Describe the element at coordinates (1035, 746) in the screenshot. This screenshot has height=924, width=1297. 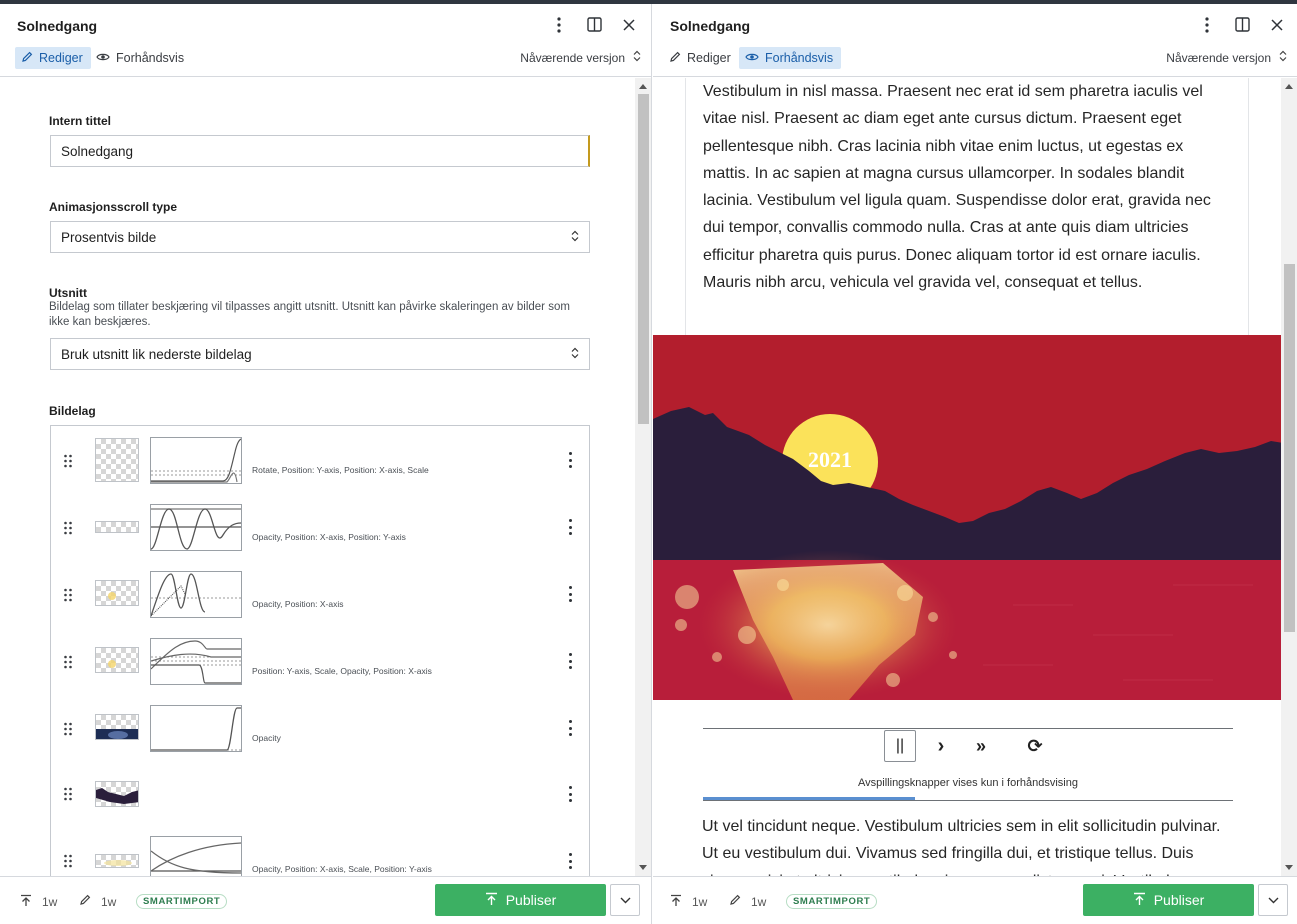
I see `replay-button: ⟳` at that location.